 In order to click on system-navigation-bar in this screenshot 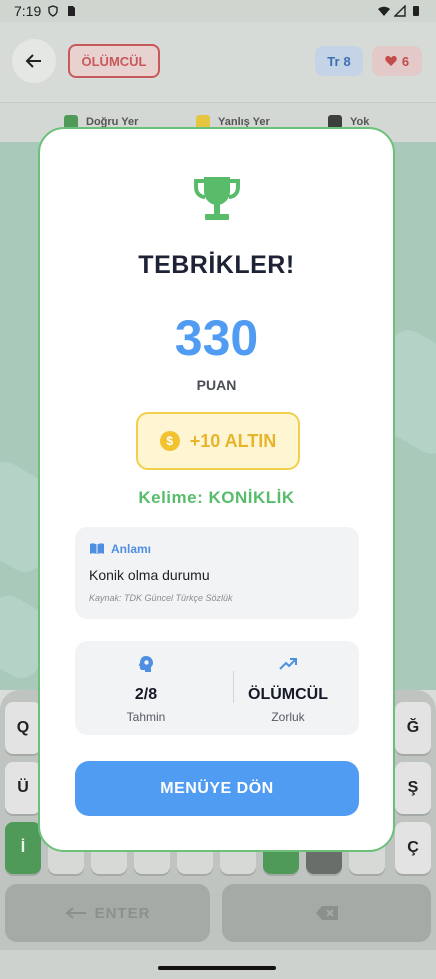, I will do `click(218, 964)`.